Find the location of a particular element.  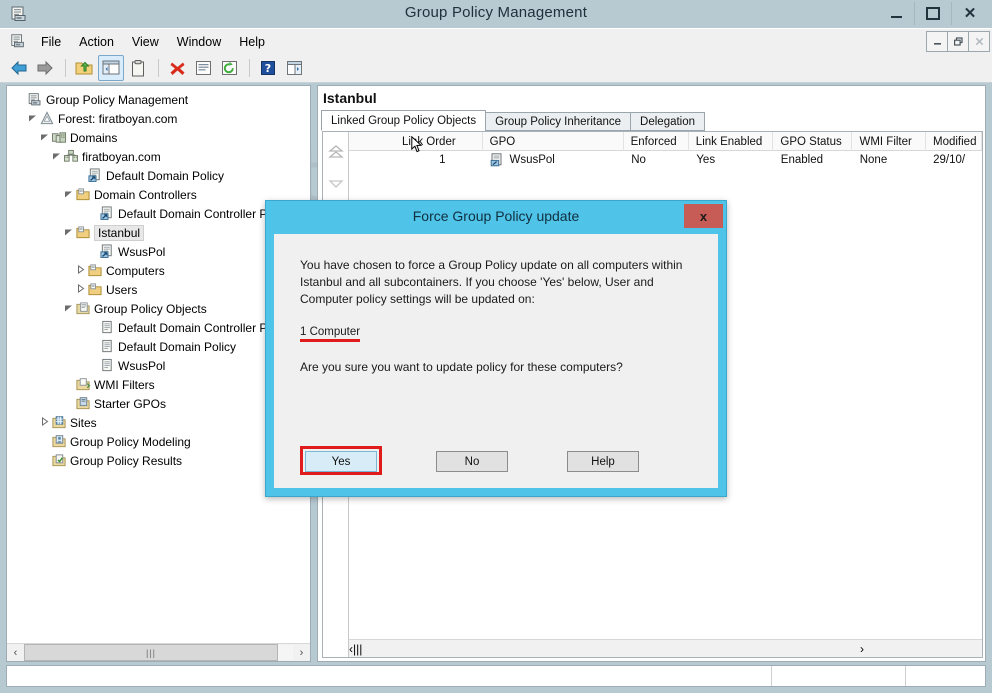

mdi-close-button is located at coordinates (979, 41).